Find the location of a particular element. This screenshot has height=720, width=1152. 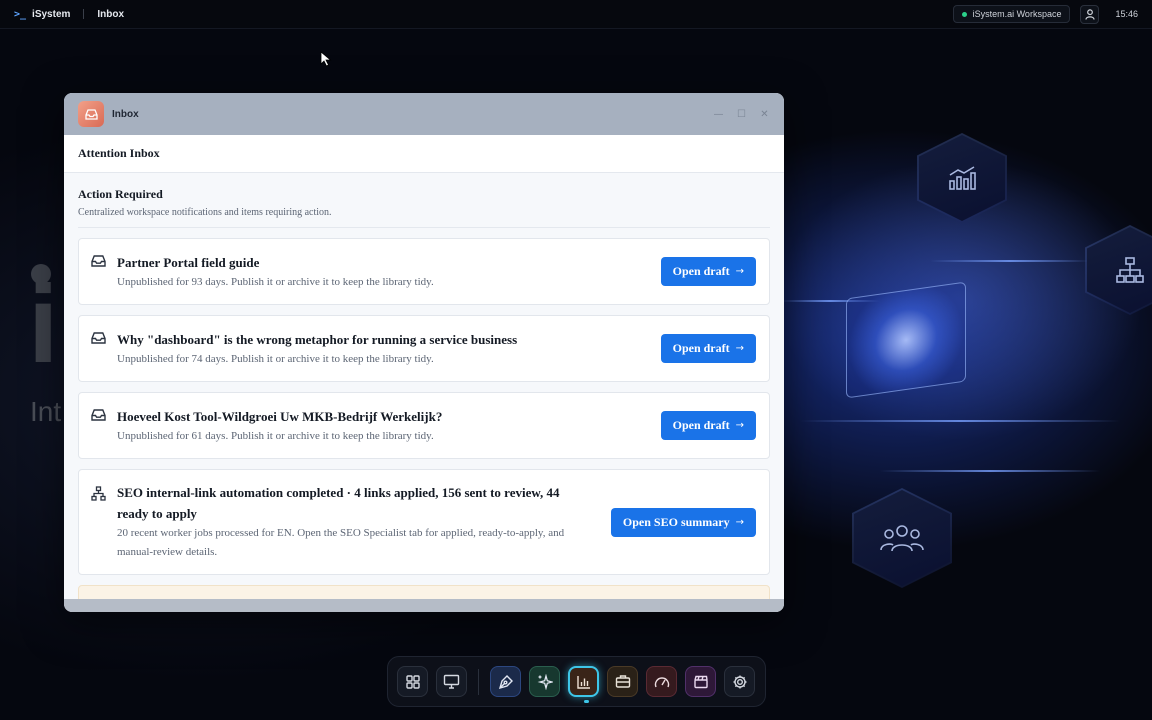

dock-ai-button is located at coordinates (544, 681).